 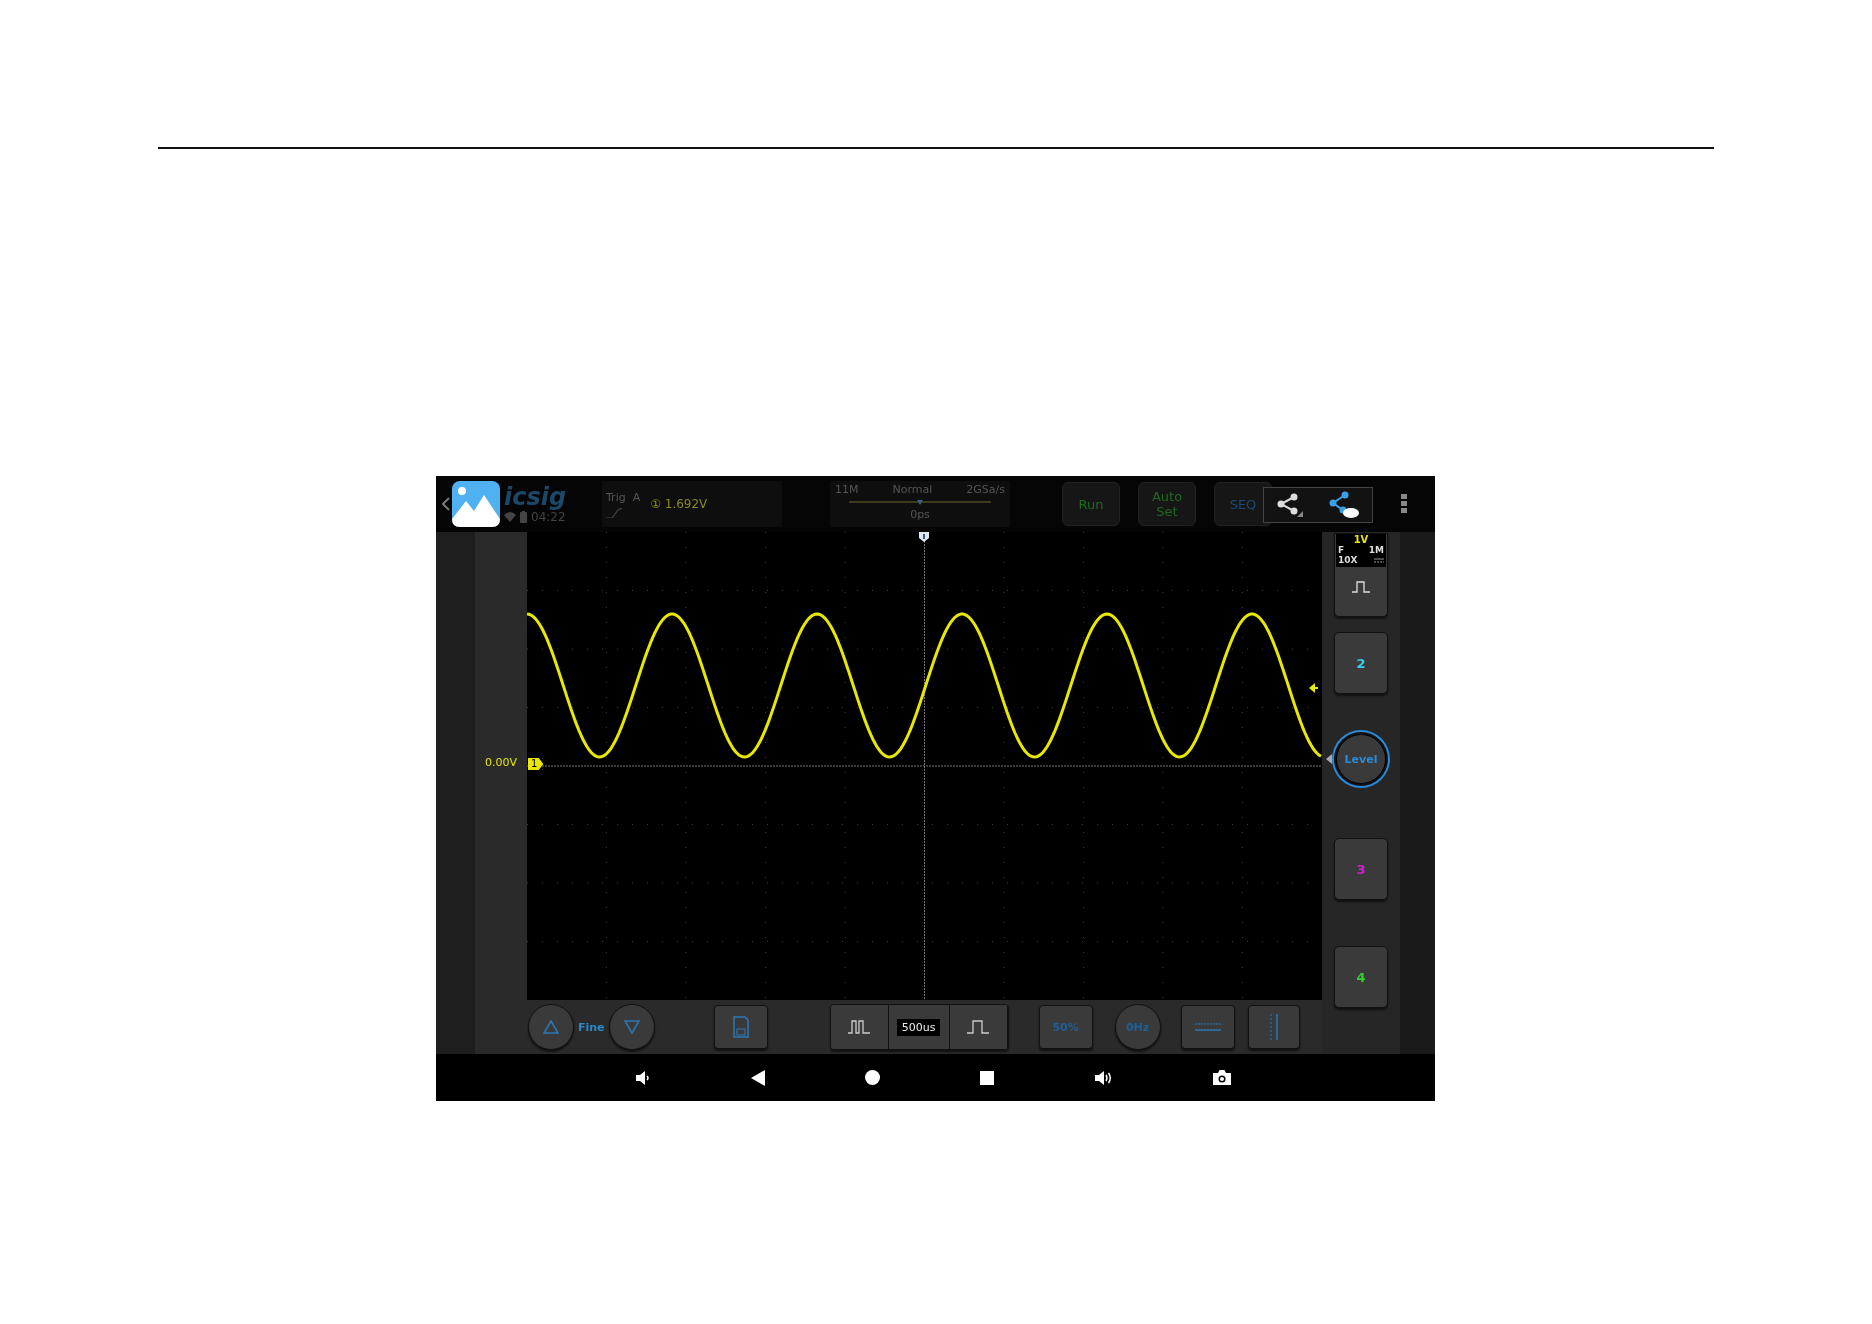 I want to click on horizontal-cursor-button, so click(x=1207, y=1027).